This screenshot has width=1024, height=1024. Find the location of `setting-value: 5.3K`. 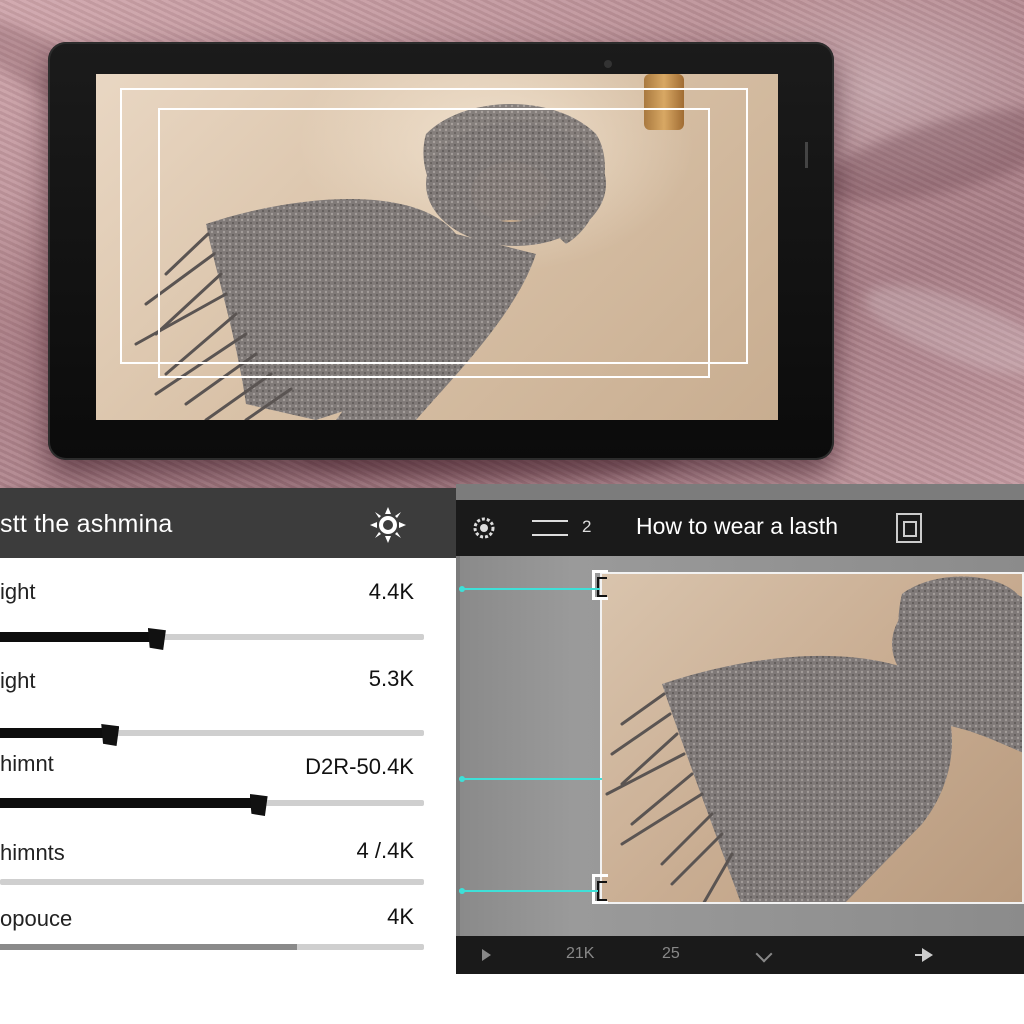

setting-value: 5.3K is located at coordinates (391, 678).